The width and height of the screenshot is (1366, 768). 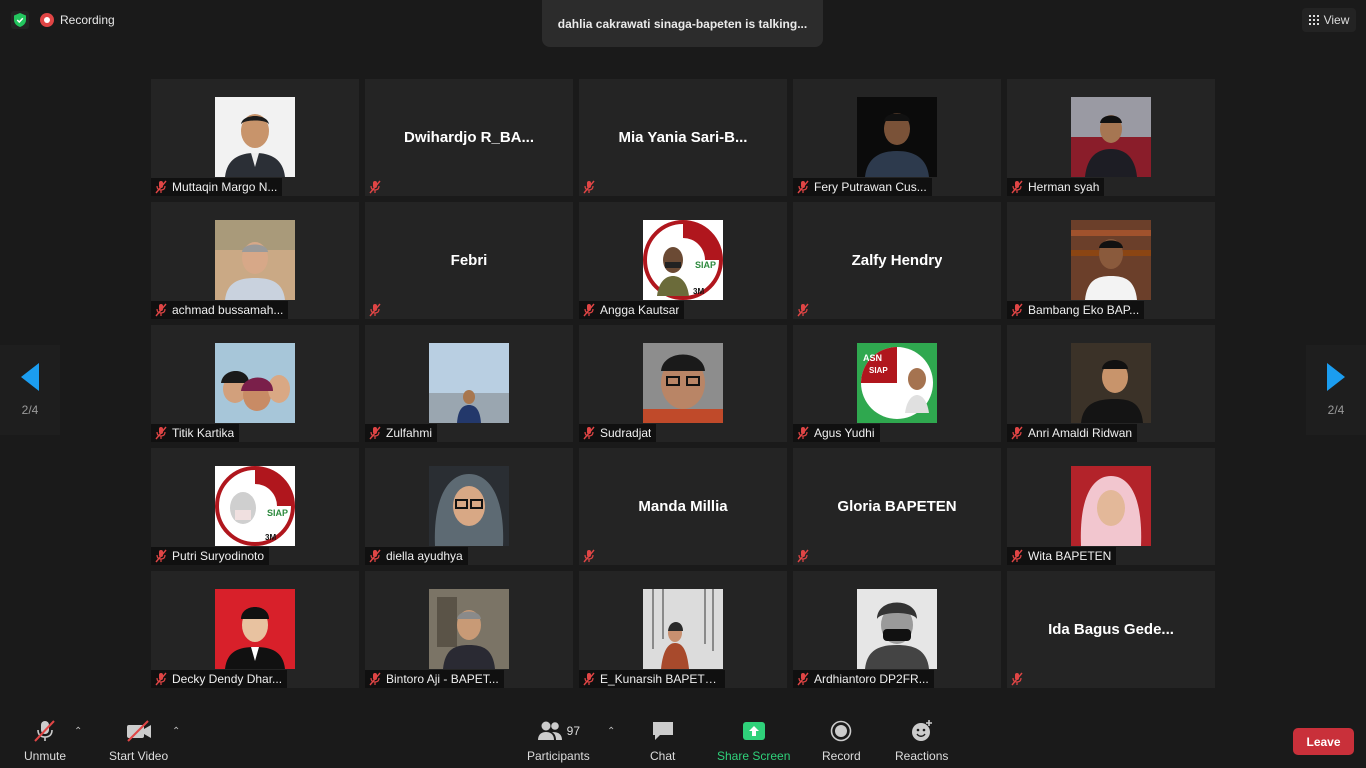 What do you see at coordinates (1111, 137) in the screenshot?
I see `participant-tile: Herman syah` at bounding box center [1111, 137].